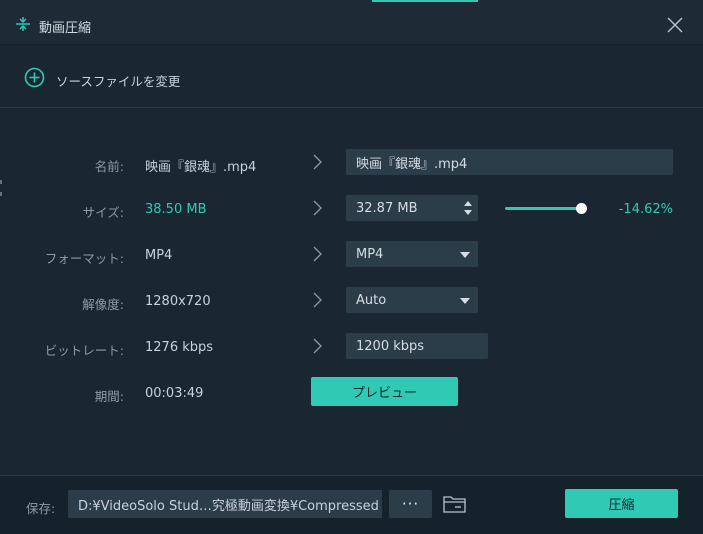  What do you see at coordinates (228, 506) in the screenshot?
I see `save-path-value: D:¥VideoSolo Stud…究極動画変換¥Compressed` at bounding box center [228, 506].